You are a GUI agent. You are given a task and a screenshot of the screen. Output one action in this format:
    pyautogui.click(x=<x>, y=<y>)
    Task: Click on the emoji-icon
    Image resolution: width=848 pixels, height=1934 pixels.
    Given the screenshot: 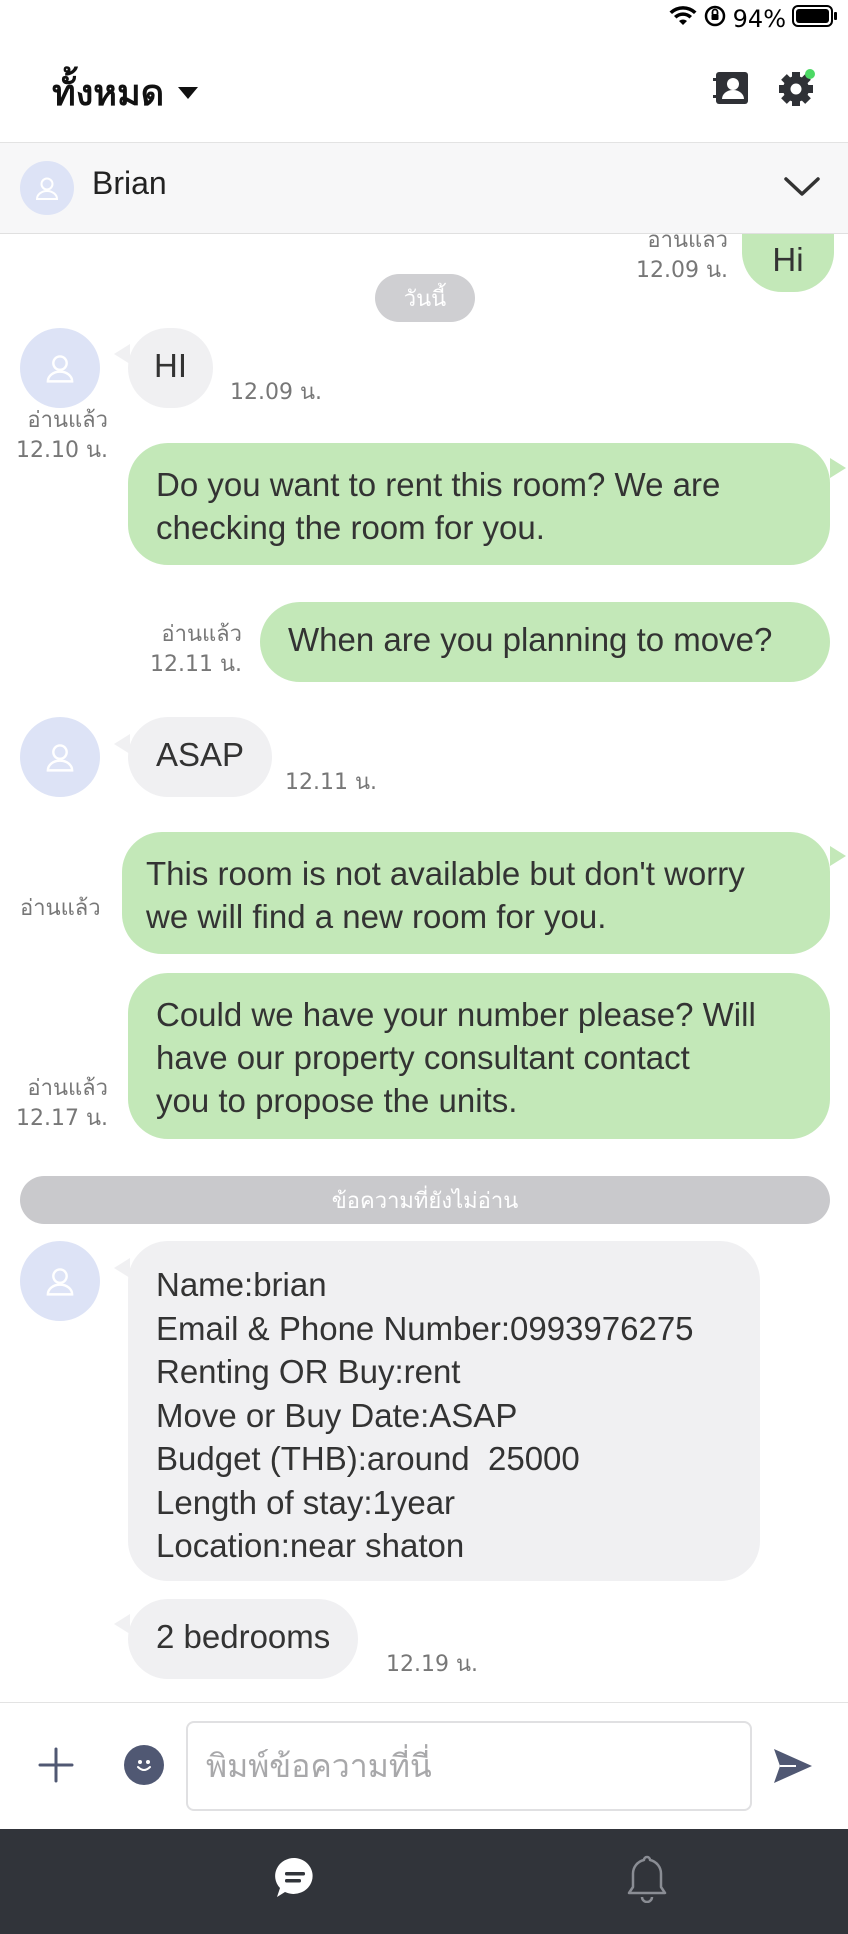 What is the action you would take?
    pyautogui.click(x=144, y=1765)
    